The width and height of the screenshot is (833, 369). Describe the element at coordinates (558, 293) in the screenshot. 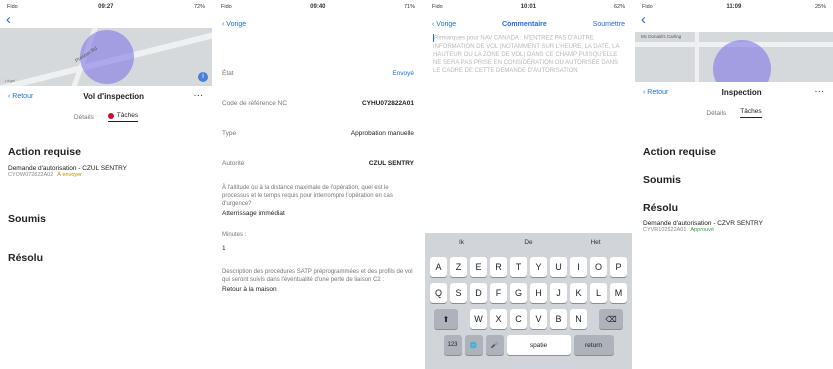

I see `key: J` at that location.